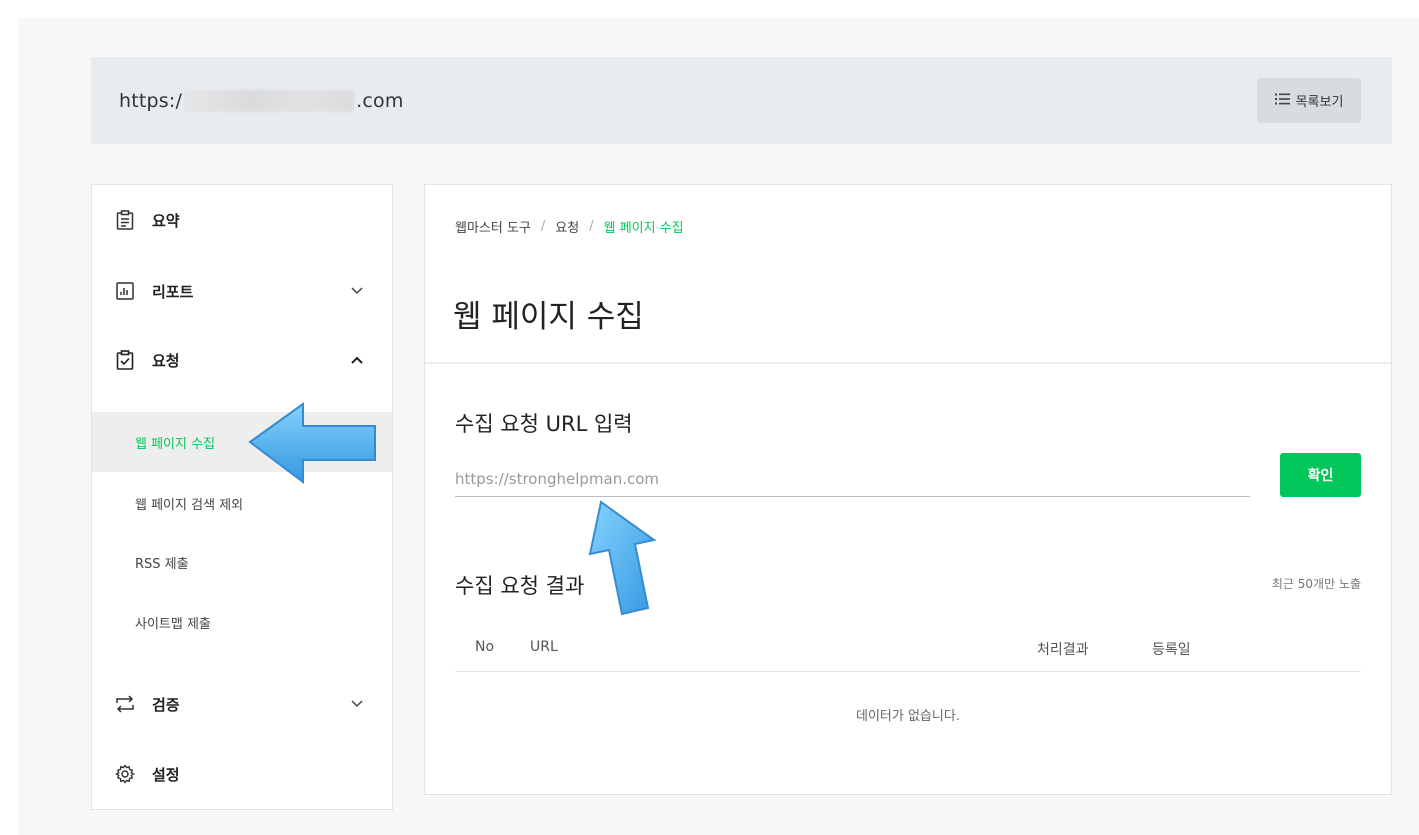 Image resolution: width=1419 pixels, height=835 pixels. Describe the element at coordinates (242, 562) in the screenshot. I see `sidebar-subitem-rss-submit: RSS 제출` at that location.